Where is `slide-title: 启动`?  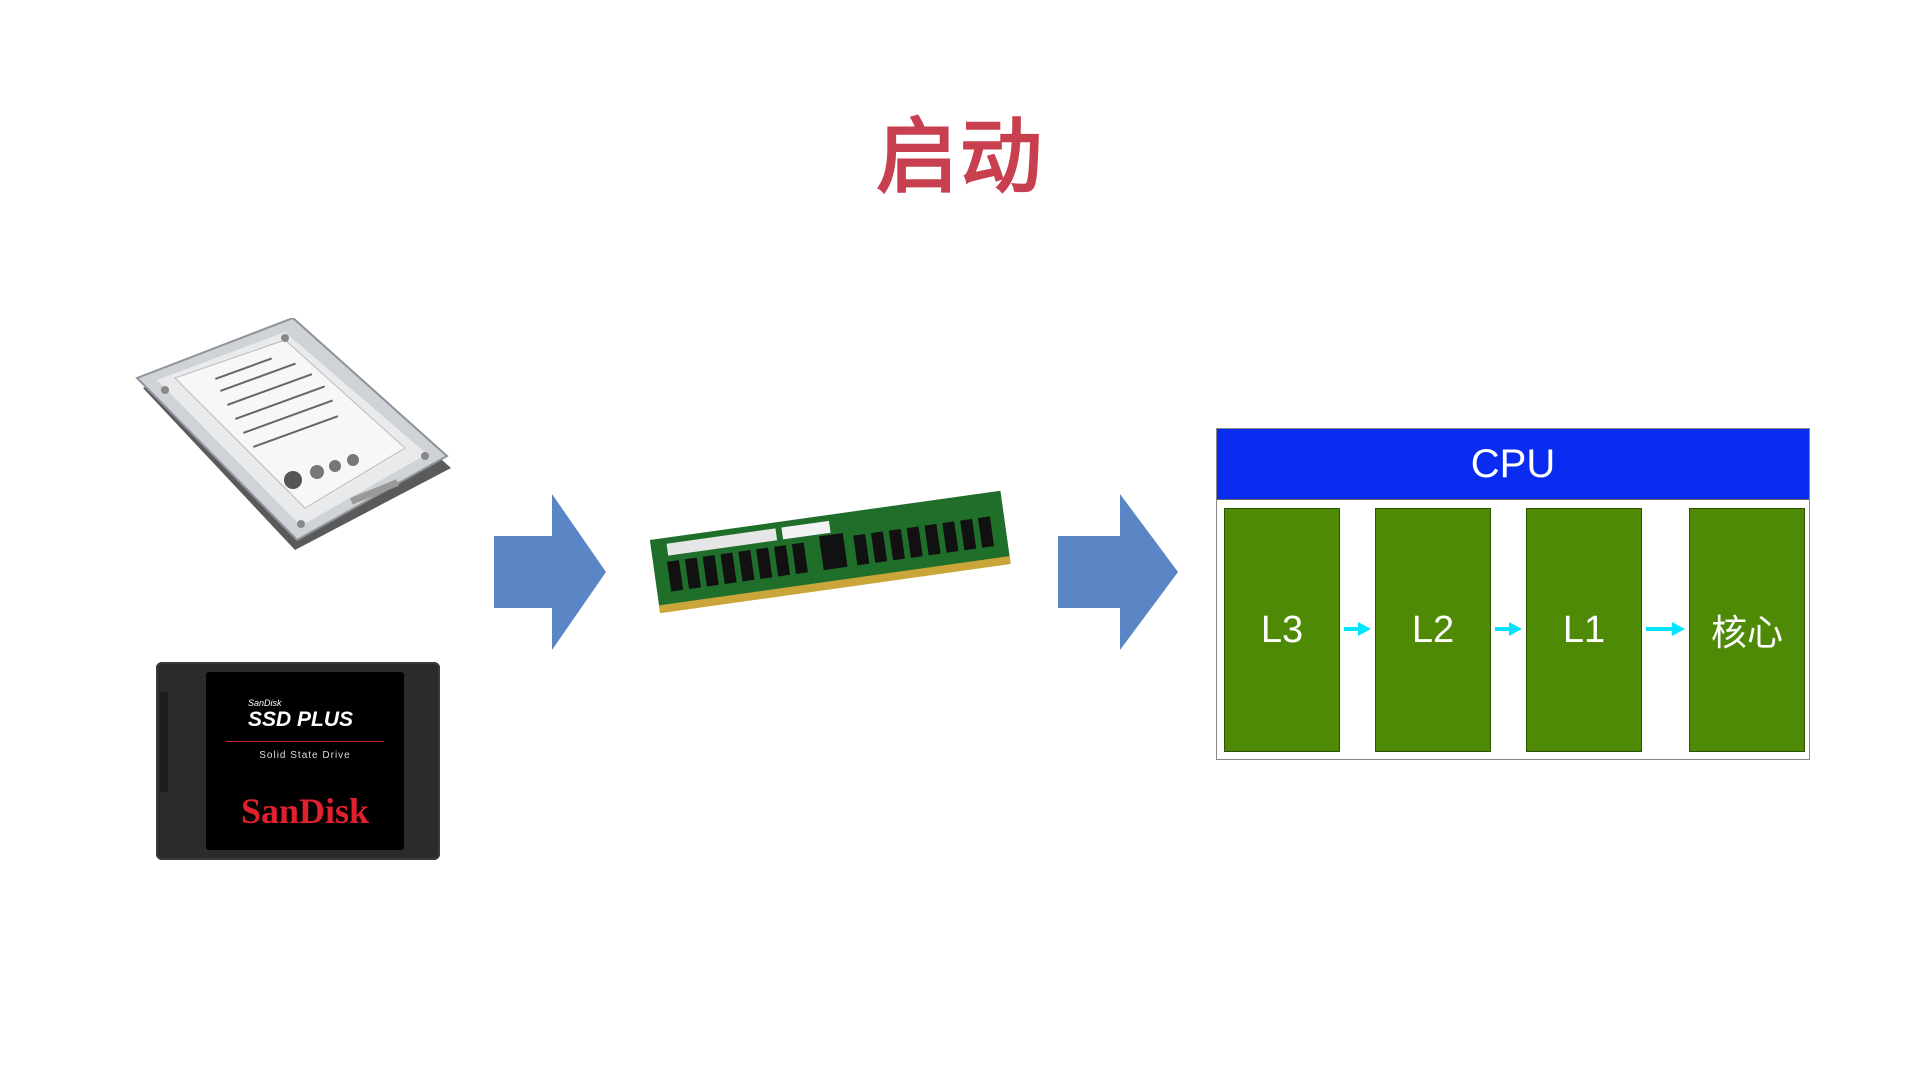
slide-title: 启动 is located at coordinates (959, 157).